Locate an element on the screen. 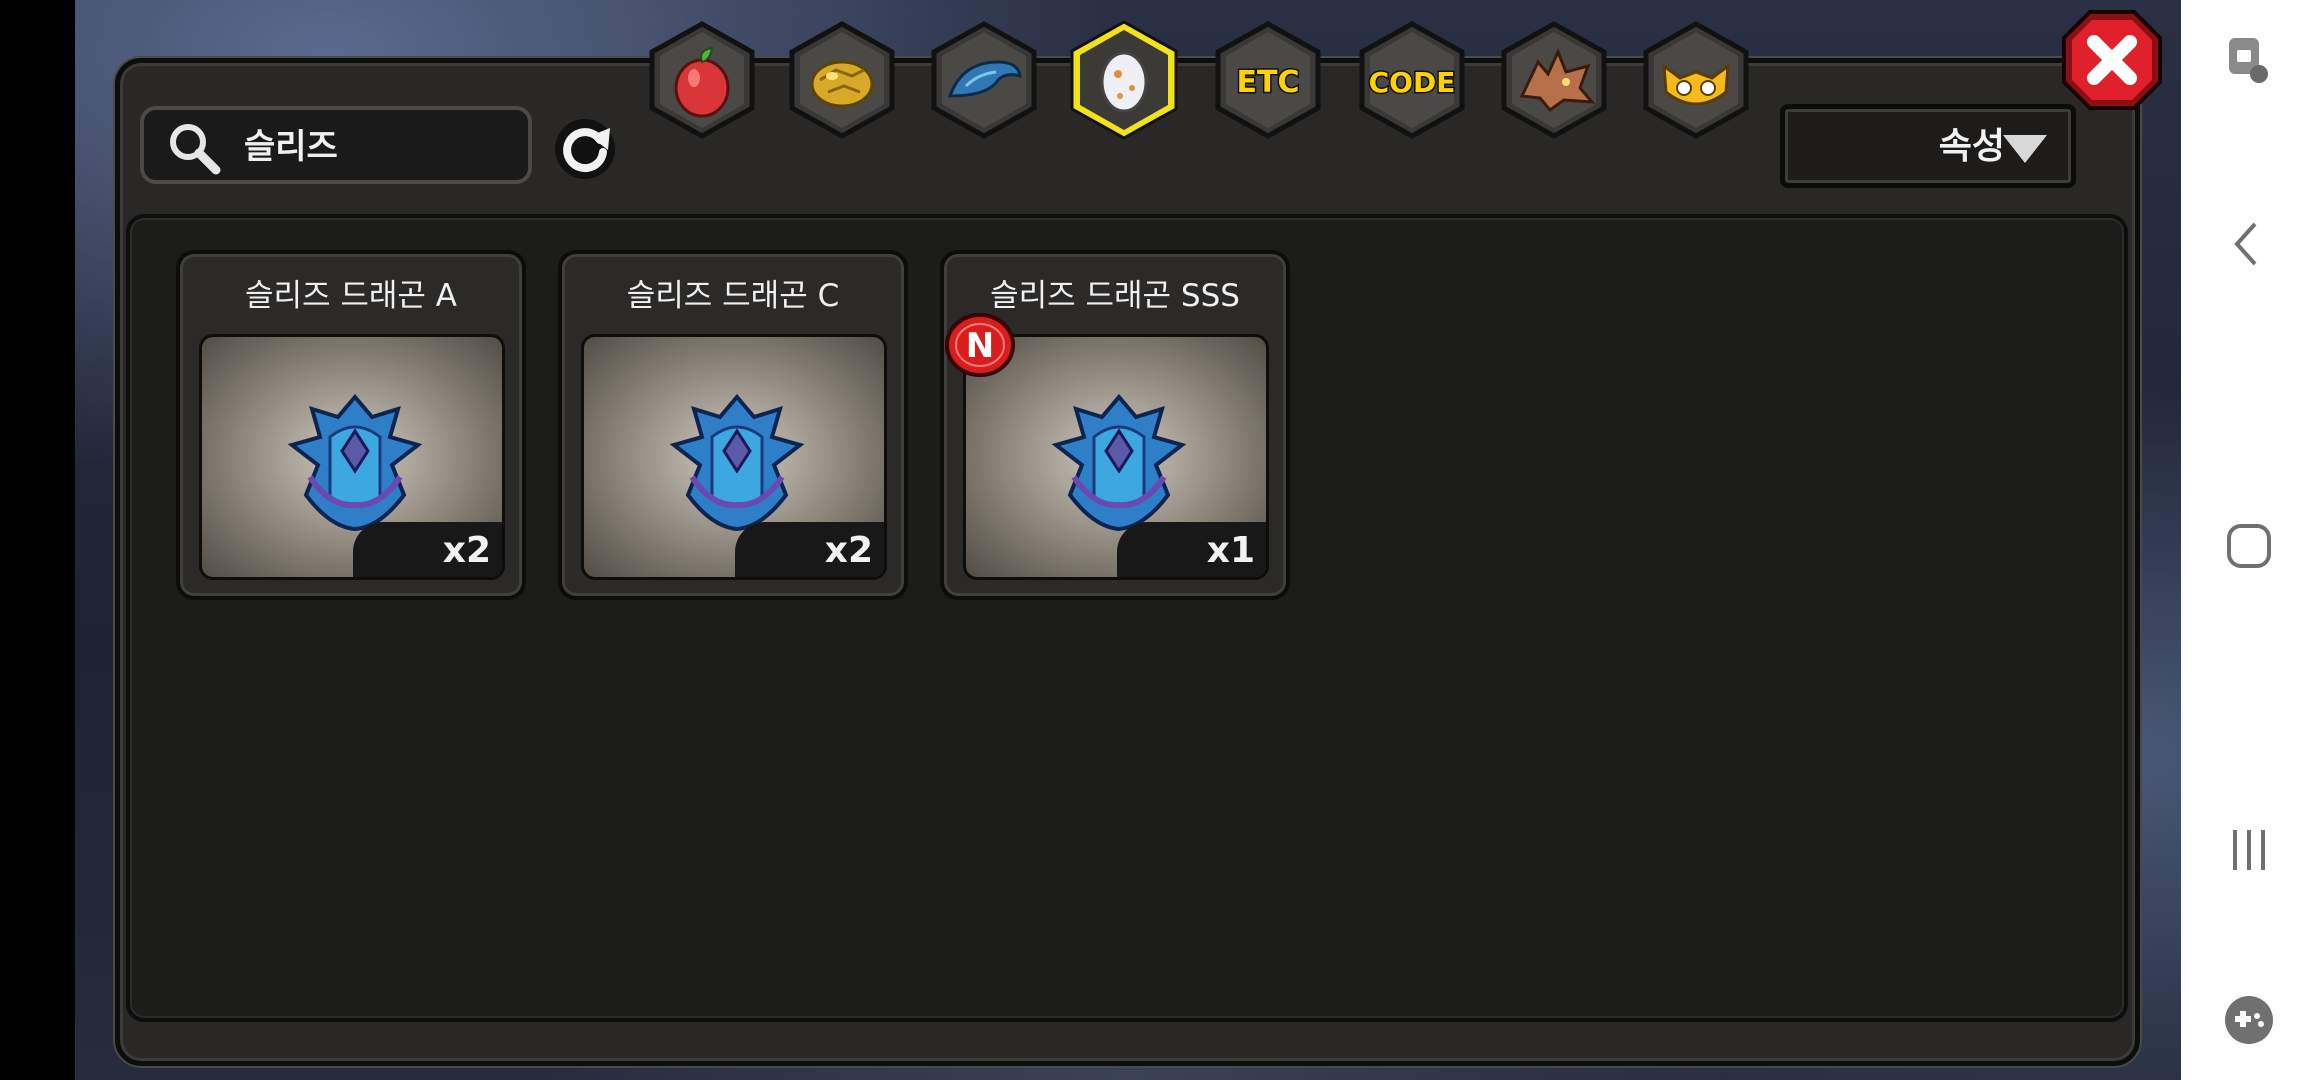 The image size is (2316, 1080). item-name: 슬리즈 드래곤 C is located at coordinates (733, 296).